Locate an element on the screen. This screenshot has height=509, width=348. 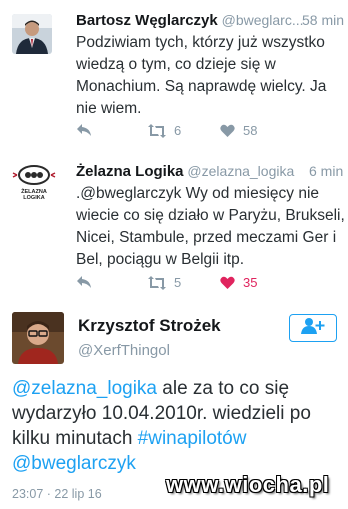
hashtag-link: #winapilotów is located at coordinates (192, 438).